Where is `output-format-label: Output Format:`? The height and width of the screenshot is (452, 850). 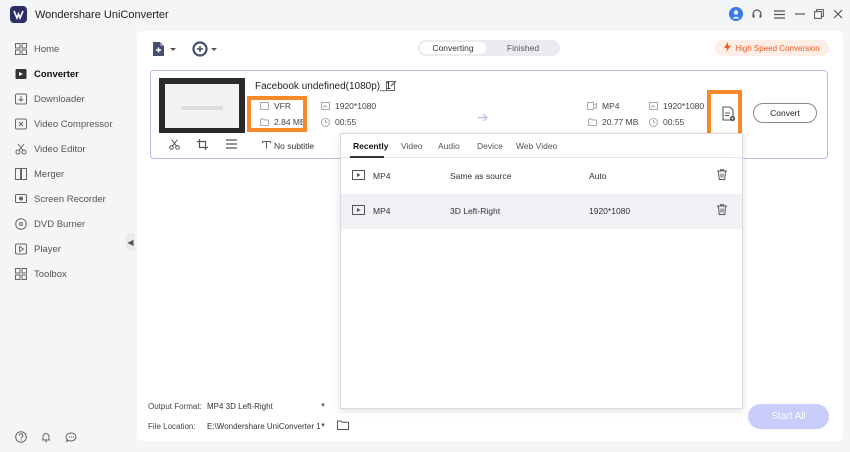
output-format-label: Output Format: is located at coordinates (175, 406).